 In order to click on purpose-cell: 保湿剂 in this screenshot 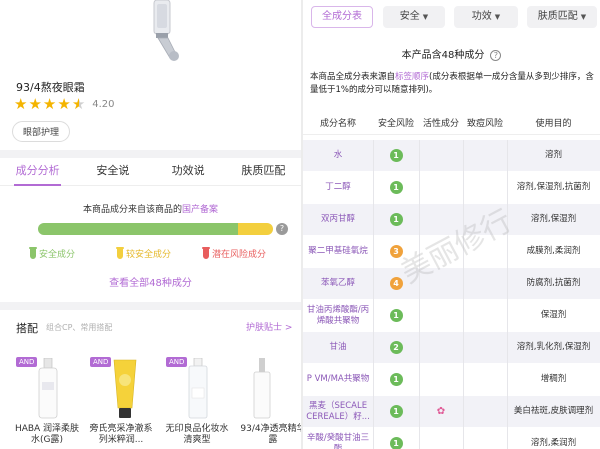, I will do `click(553, 315)`.